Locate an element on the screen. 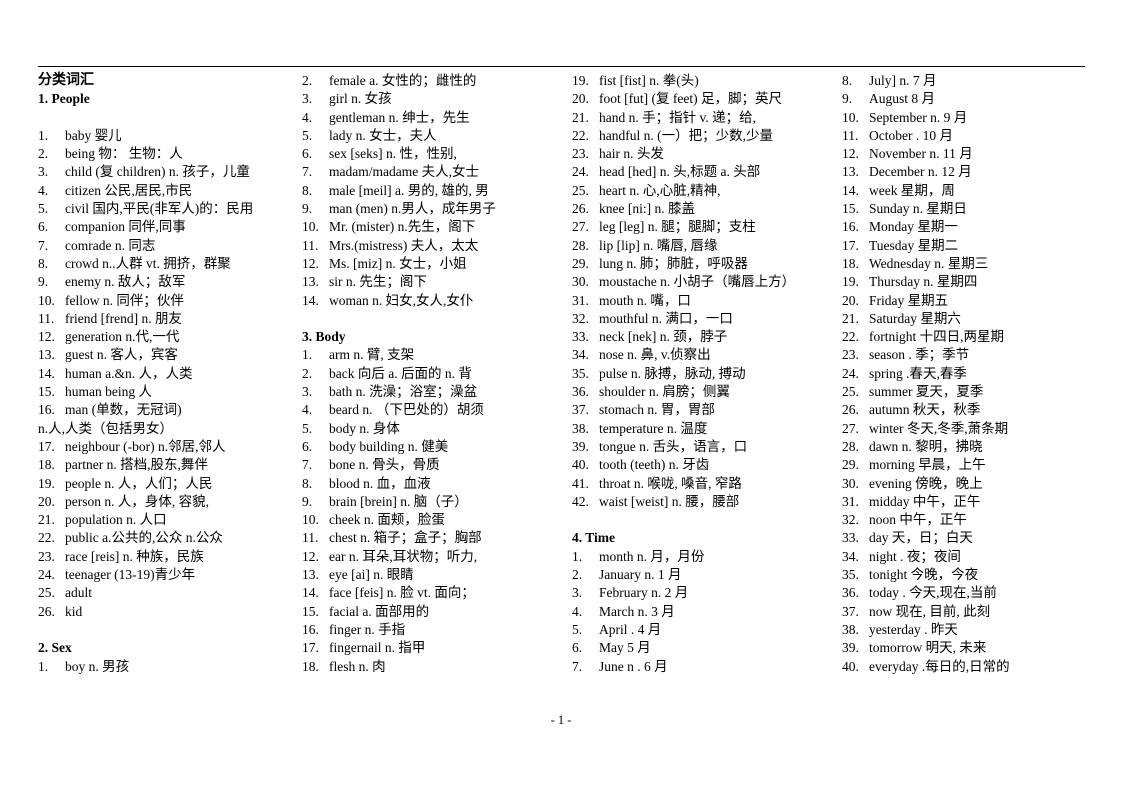  entry-text: October . 10 月 is located at coordinates (911, 135).